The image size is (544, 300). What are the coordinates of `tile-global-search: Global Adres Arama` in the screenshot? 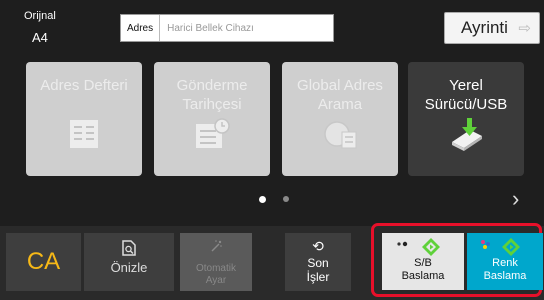 It's located at (340, 119).